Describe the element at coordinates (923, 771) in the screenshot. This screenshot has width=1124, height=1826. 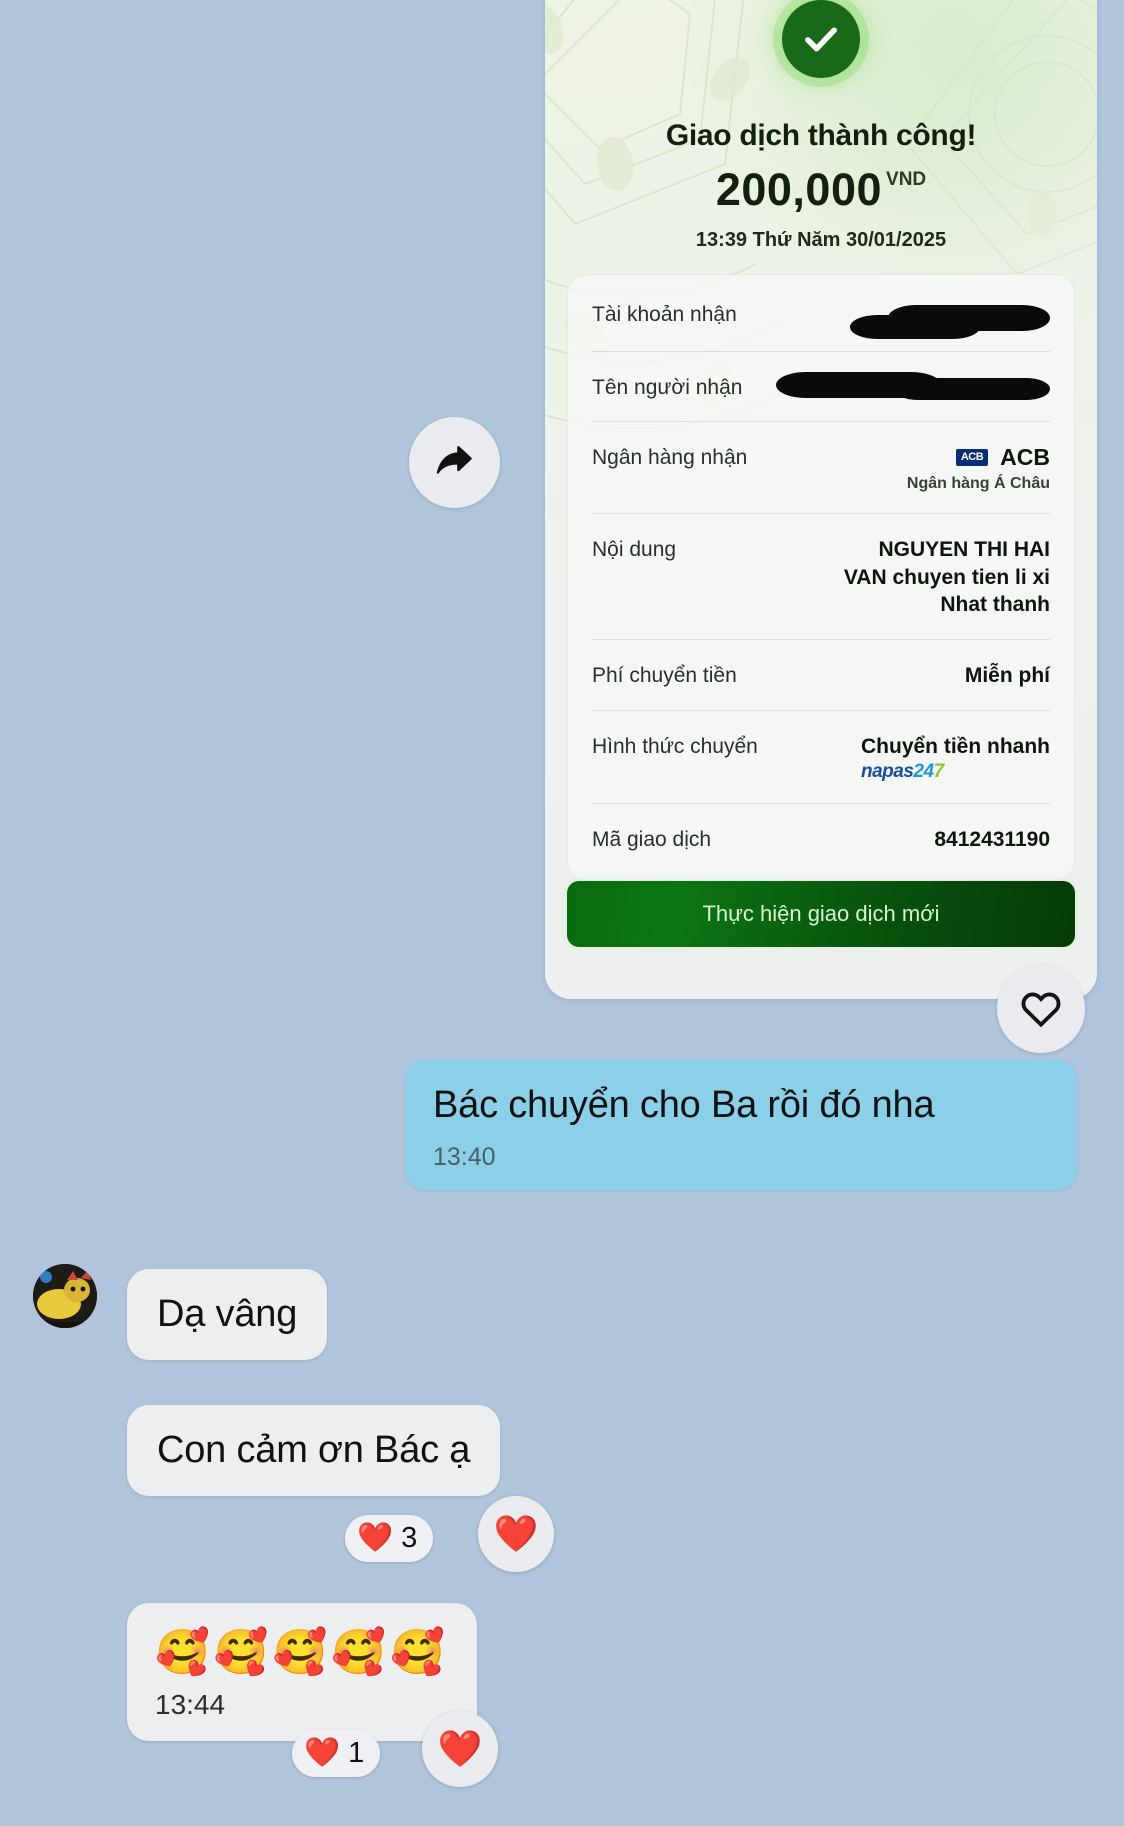
I see `napas-logo-24: 24` at that location.